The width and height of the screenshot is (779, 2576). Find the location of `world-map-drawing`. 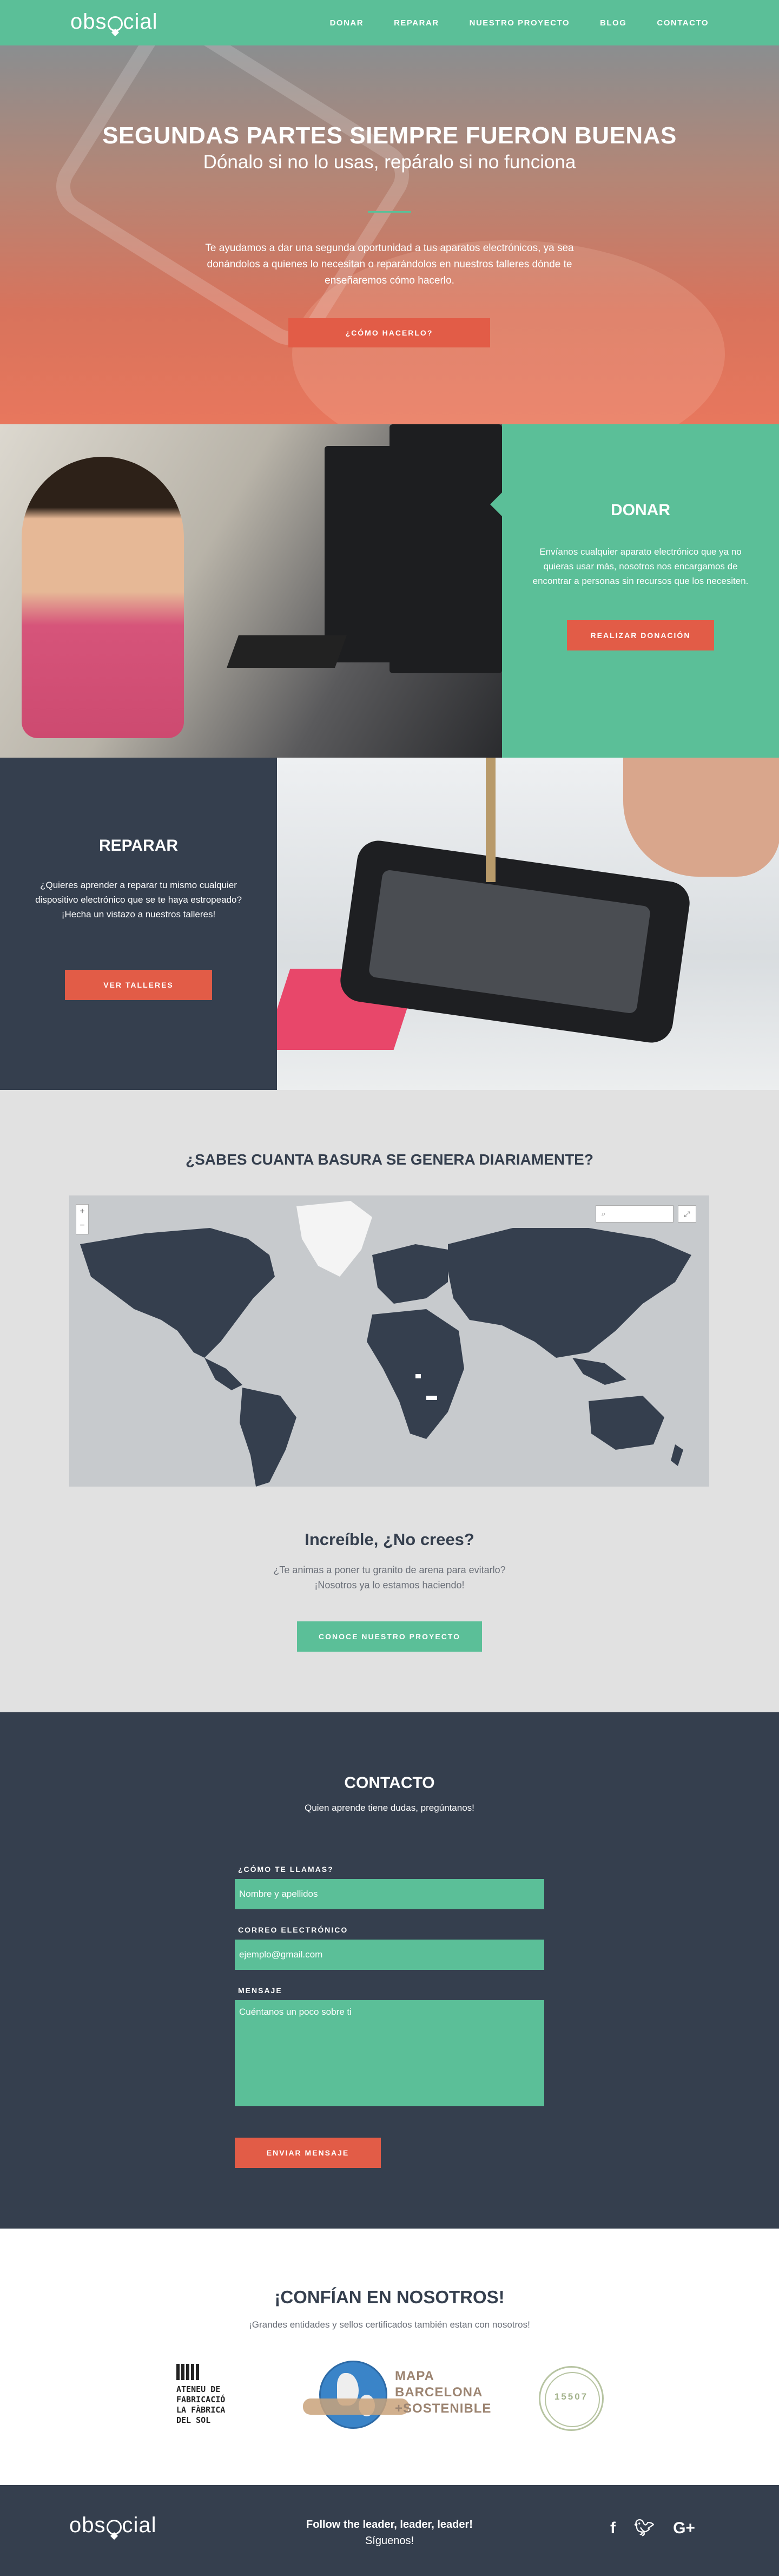

world-map-drawing is located at coordinates (385, 1344).